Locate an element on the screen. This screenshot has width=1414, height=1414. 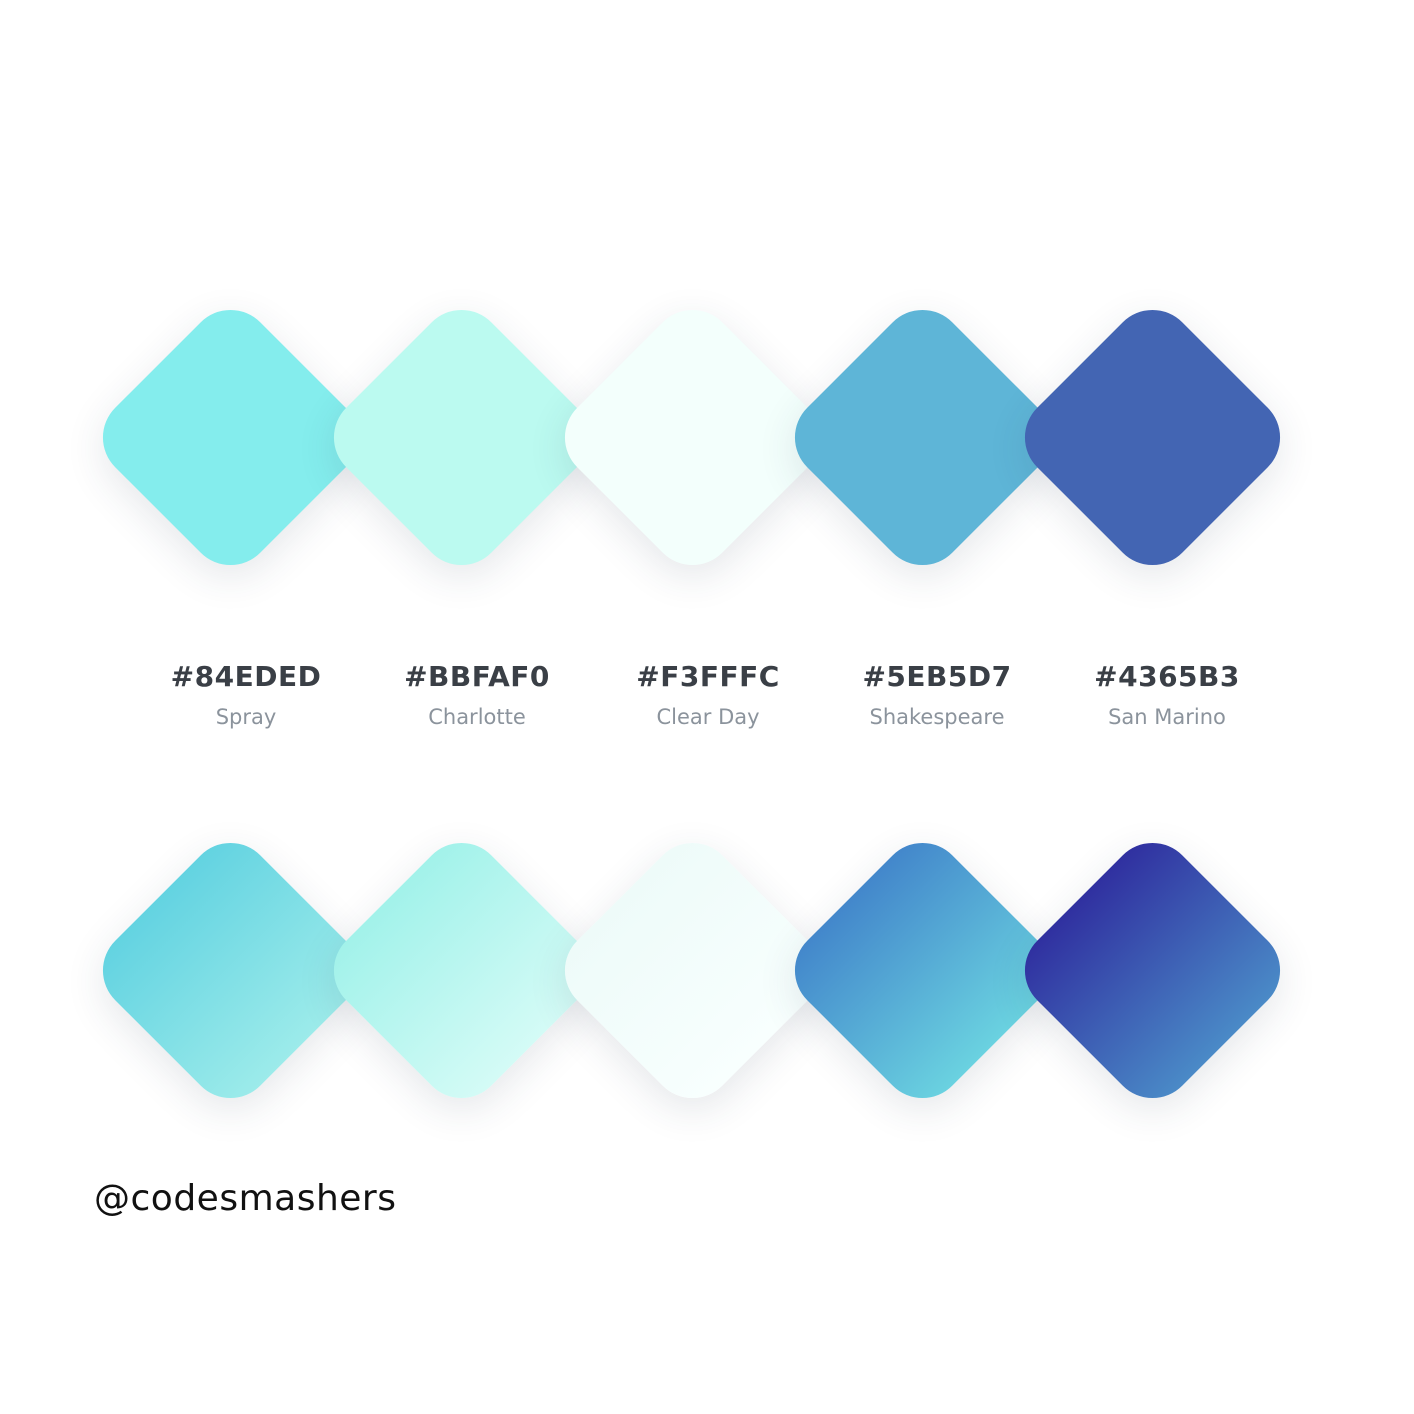
label-san-marino: #4365B3 San Marino is located at coordinates (1167, 695).